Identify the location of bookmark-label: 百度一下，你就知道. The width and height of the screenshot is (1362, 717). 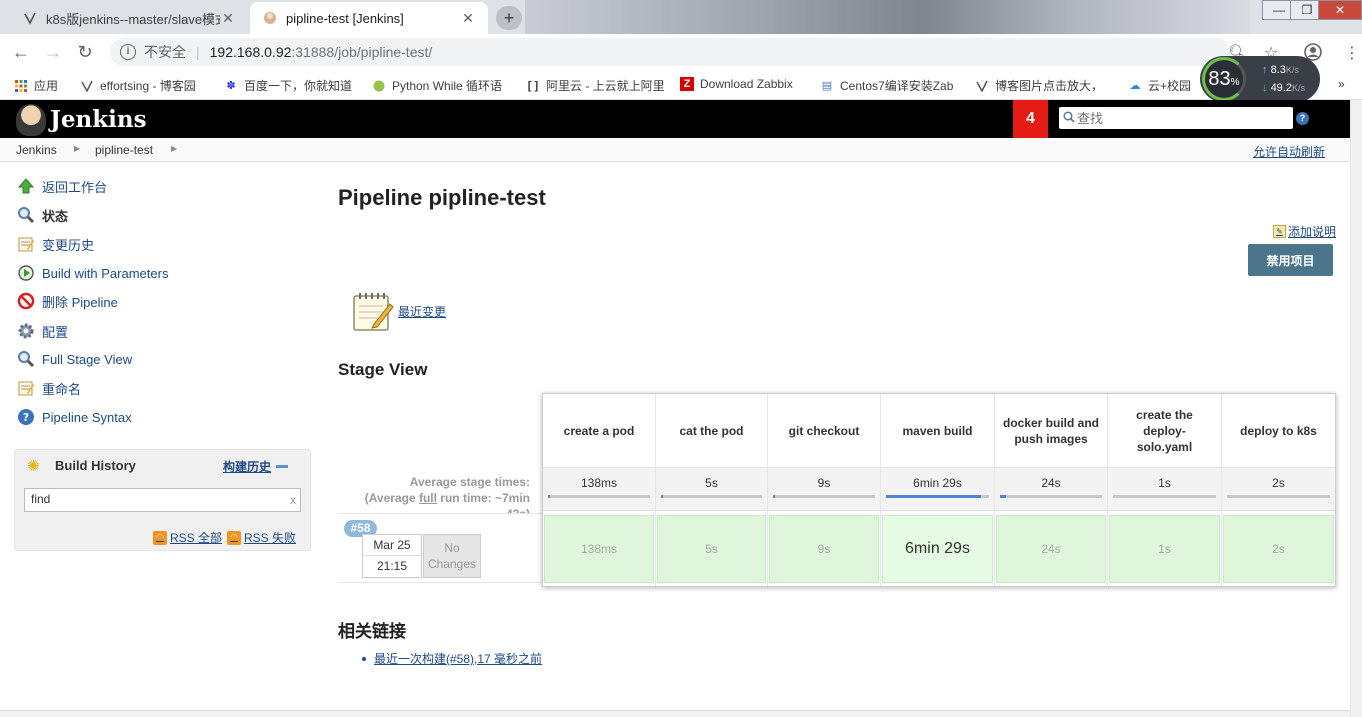
(298, 86).